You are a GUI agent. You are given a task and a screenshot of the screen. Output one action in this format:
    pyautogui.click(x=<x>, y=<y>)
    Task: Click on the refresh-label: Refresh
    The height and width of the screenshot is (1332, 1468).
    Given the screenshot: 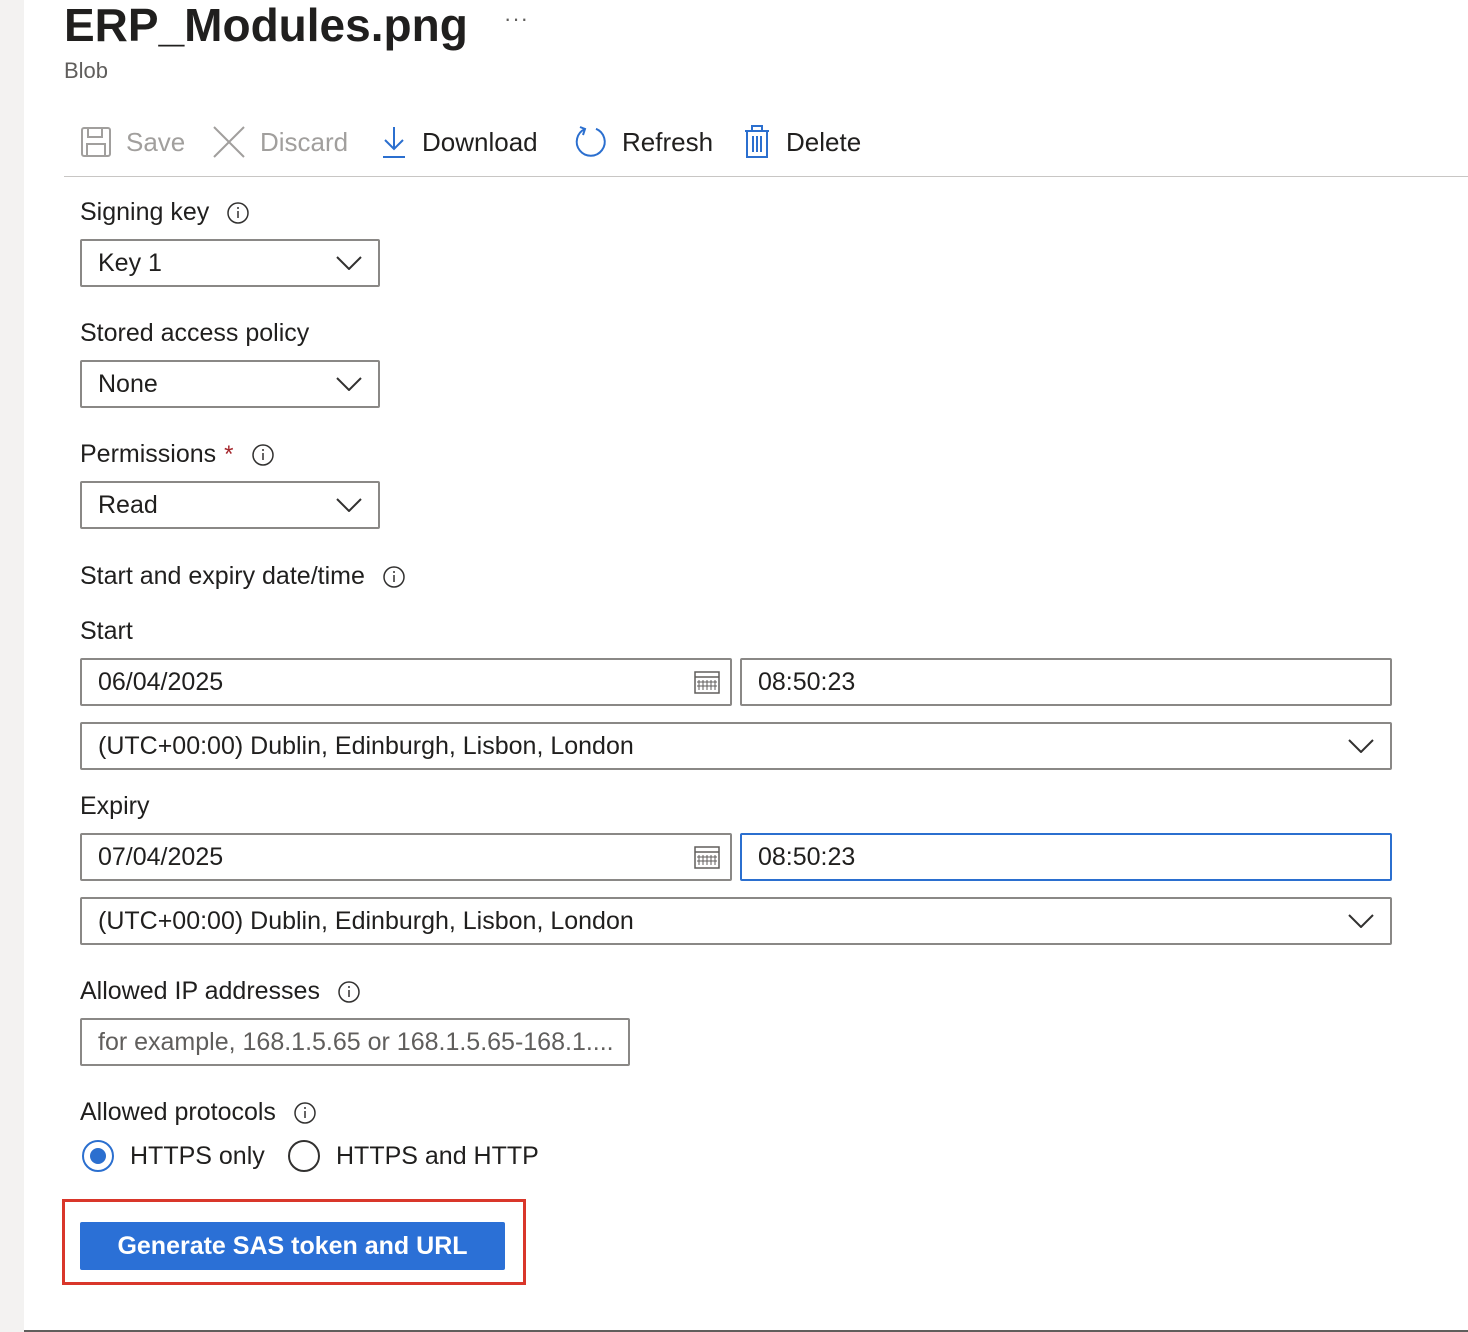 What is the action you would take?
    pyautogui.click(x=668, y=141)
    